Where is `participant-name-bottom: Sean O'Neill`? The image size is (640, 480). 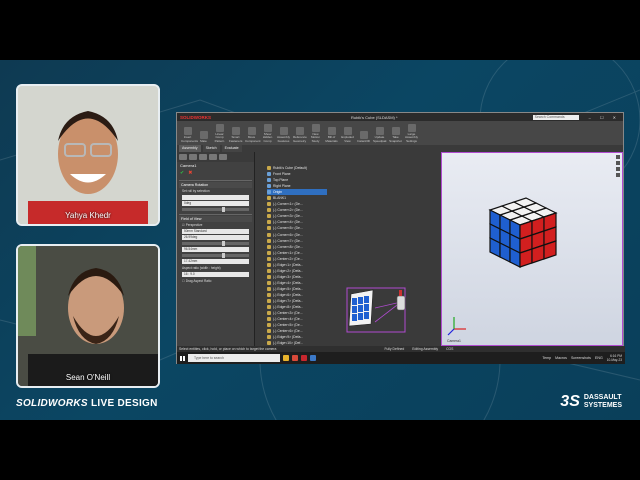 participant-name-bottom: Sean O'Neill is located at coordinates (88, 377).